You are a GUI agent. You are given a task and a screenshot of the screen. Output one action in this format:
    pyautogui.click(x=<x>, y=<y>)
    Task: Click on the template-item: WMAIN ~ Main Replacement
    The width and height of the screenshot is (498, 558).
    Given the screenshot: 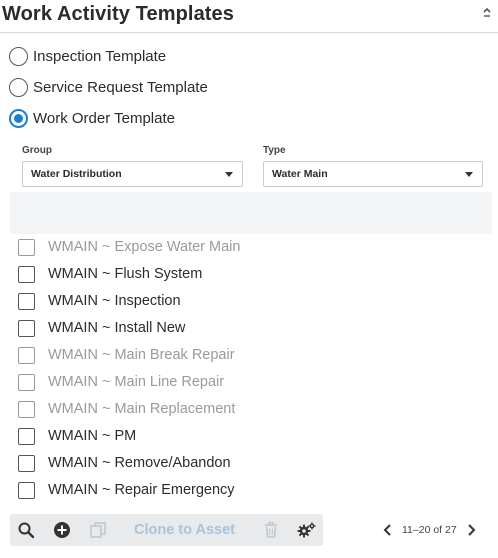 What is the action you would take?
    pyautogui.click(x=126, y=409)
    